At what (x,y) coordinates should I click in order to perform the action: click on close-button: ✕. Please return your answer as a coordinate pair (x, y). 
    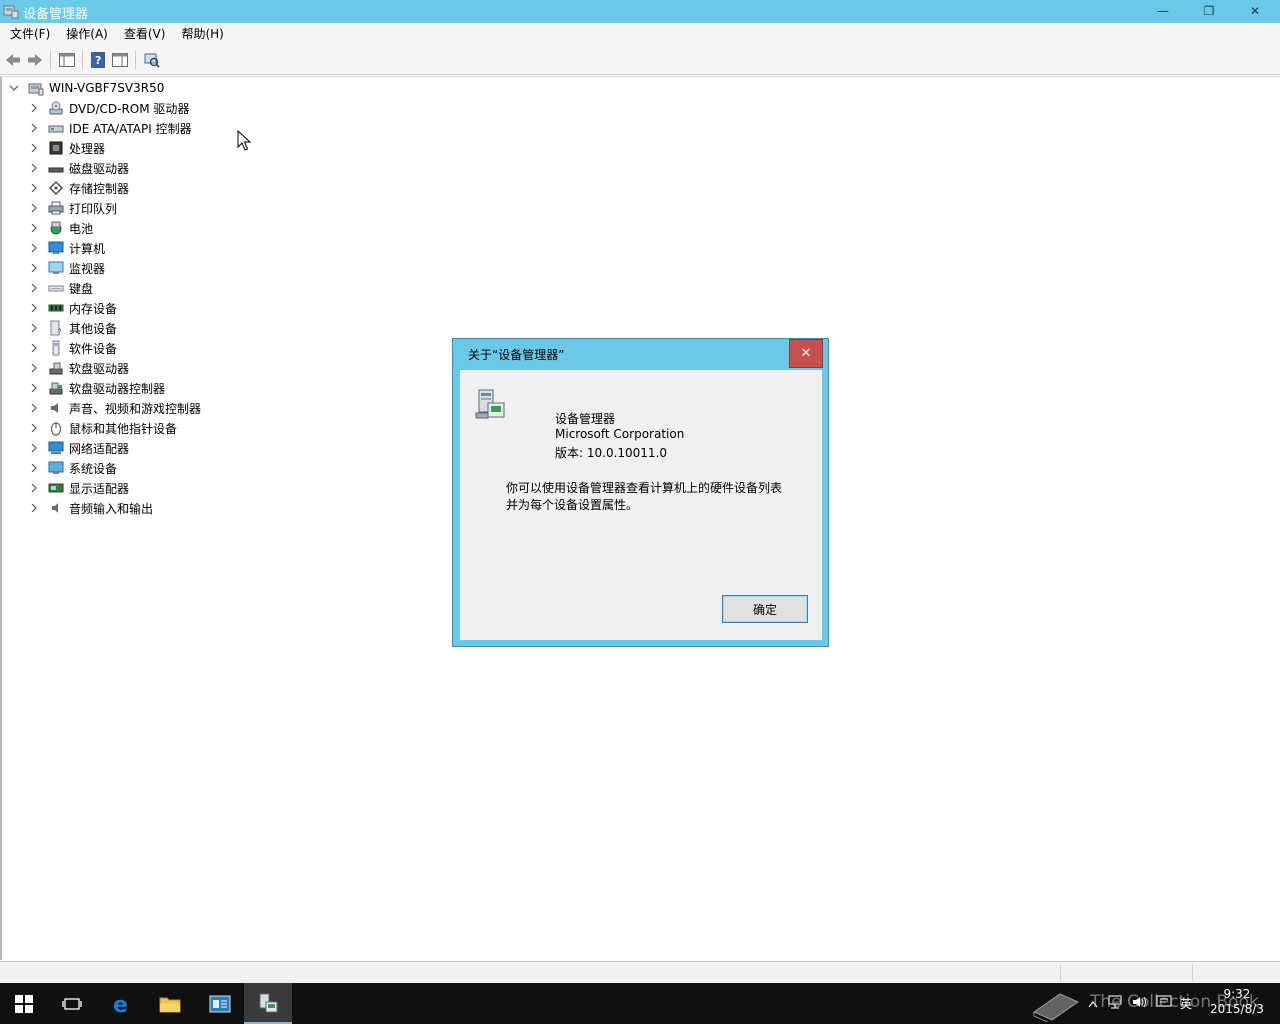
    Looking at the image, I should click on (1255, 11).